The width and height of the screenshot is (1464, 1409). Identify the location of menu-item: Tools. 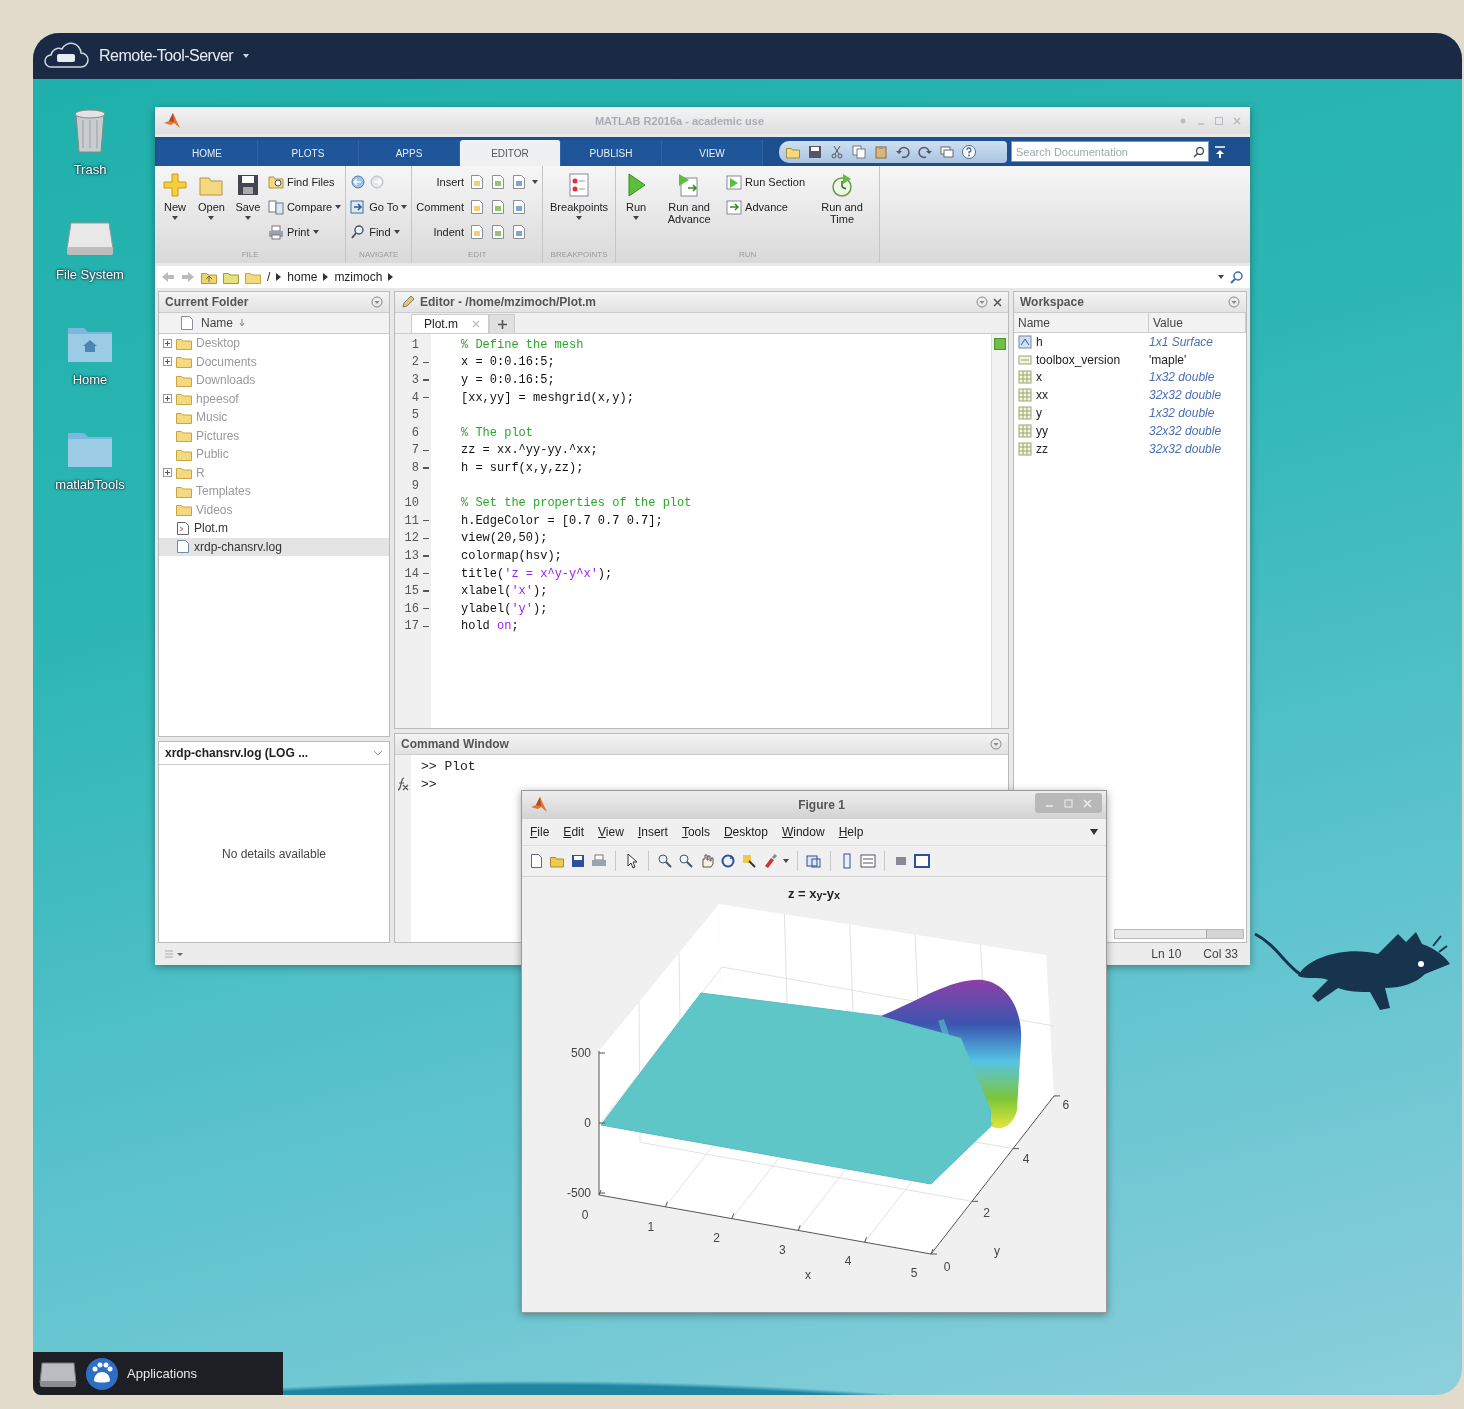
(695, 832).